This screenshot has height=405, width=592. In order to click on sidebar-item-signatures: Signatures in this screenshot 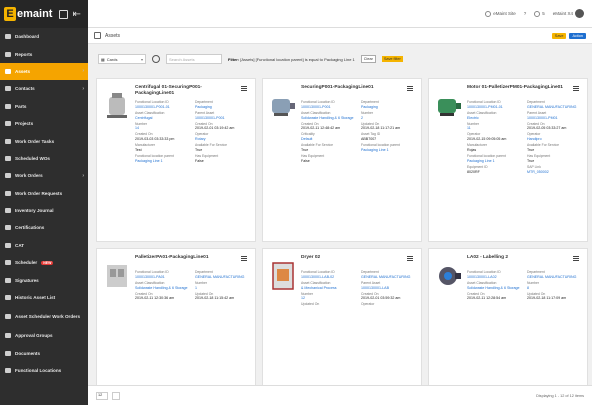, I will do `click(44, 279)`.